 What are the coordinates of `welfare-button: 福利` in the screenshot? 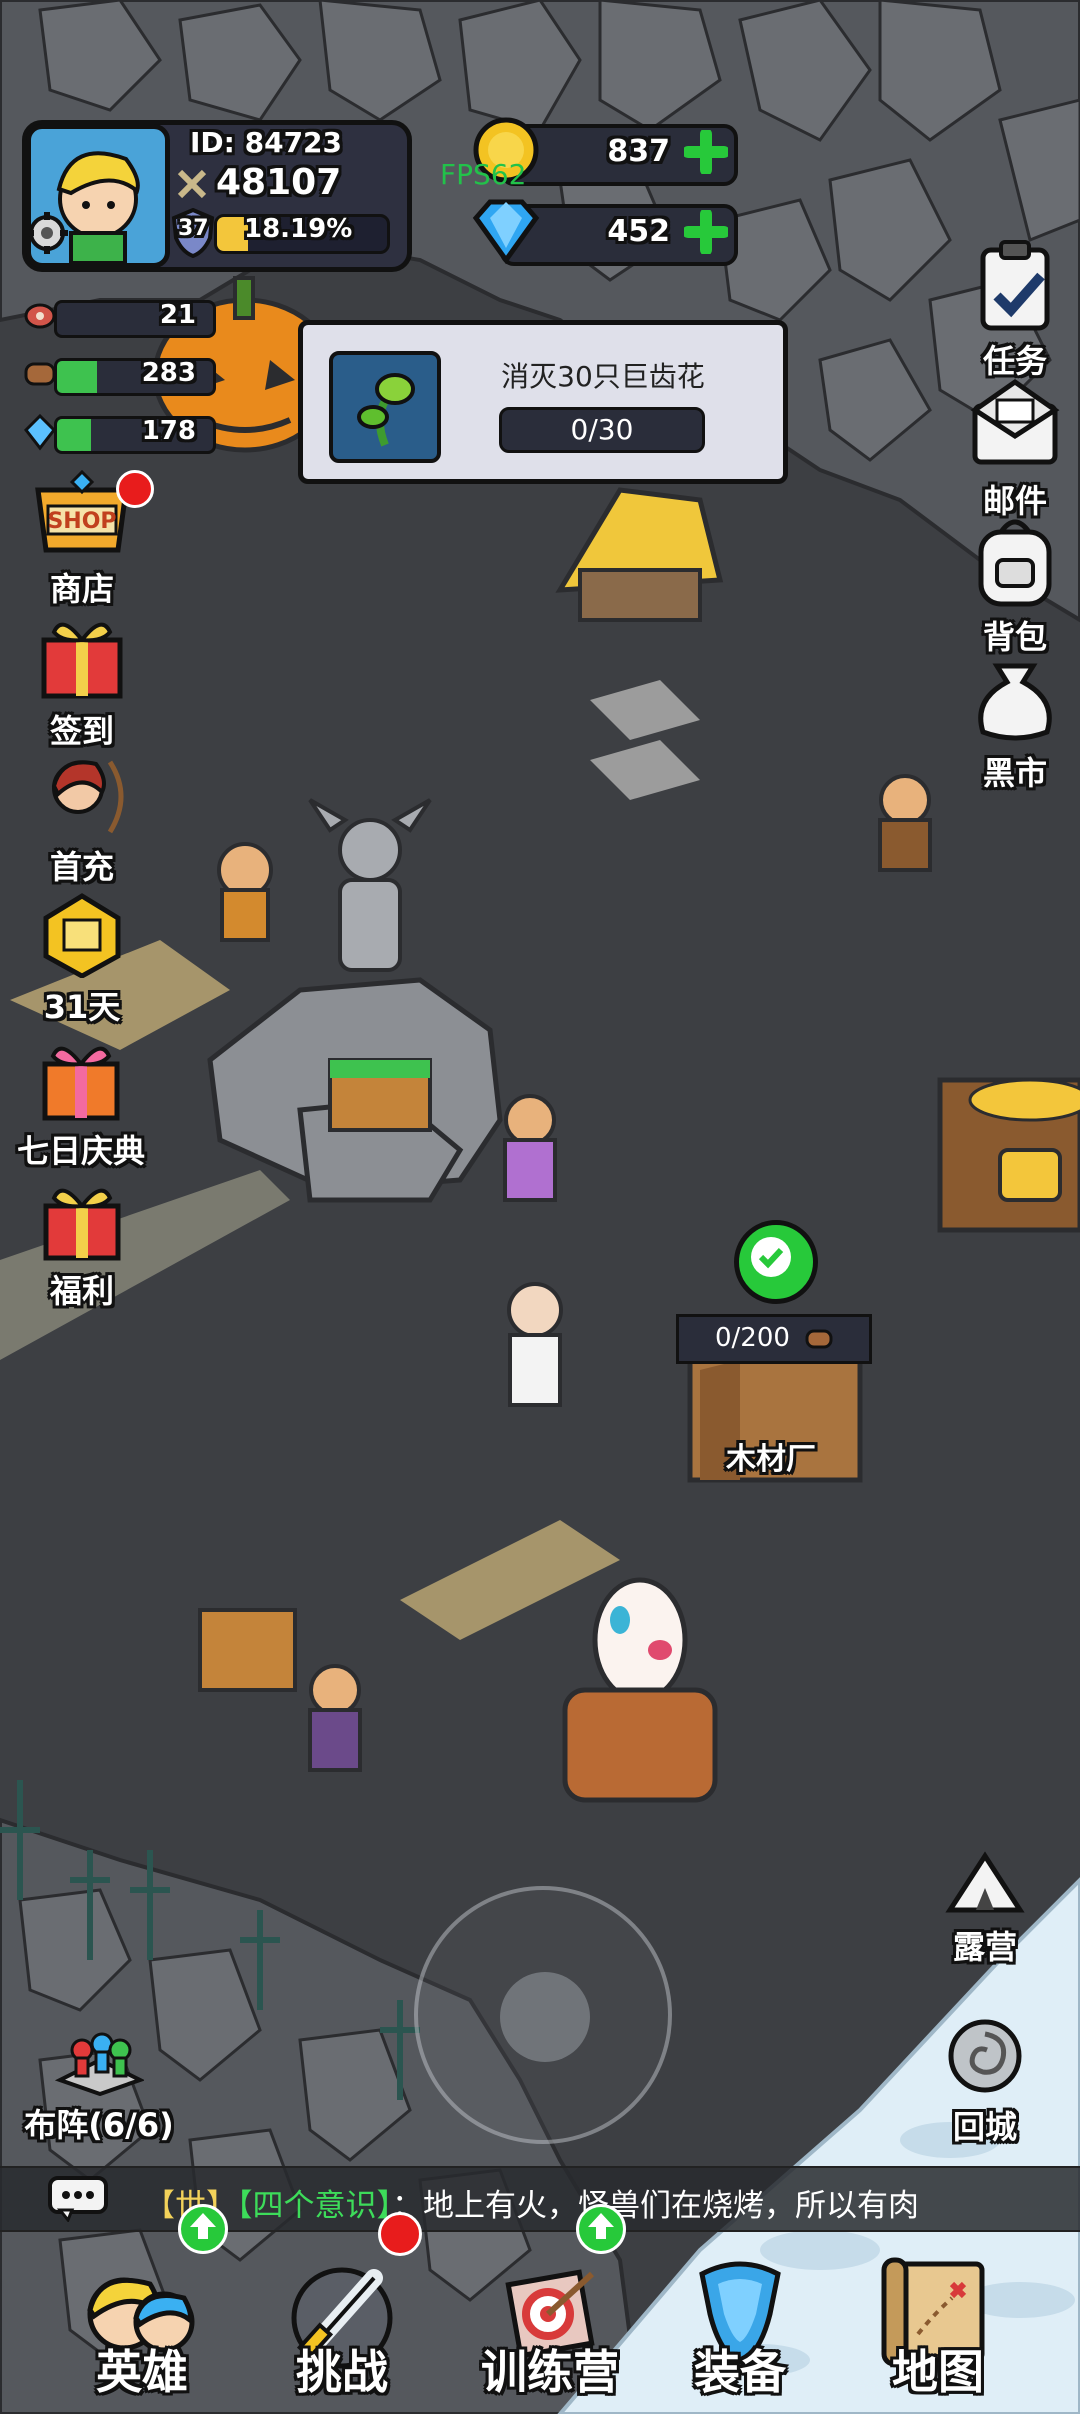 It's located at (82, 1244).